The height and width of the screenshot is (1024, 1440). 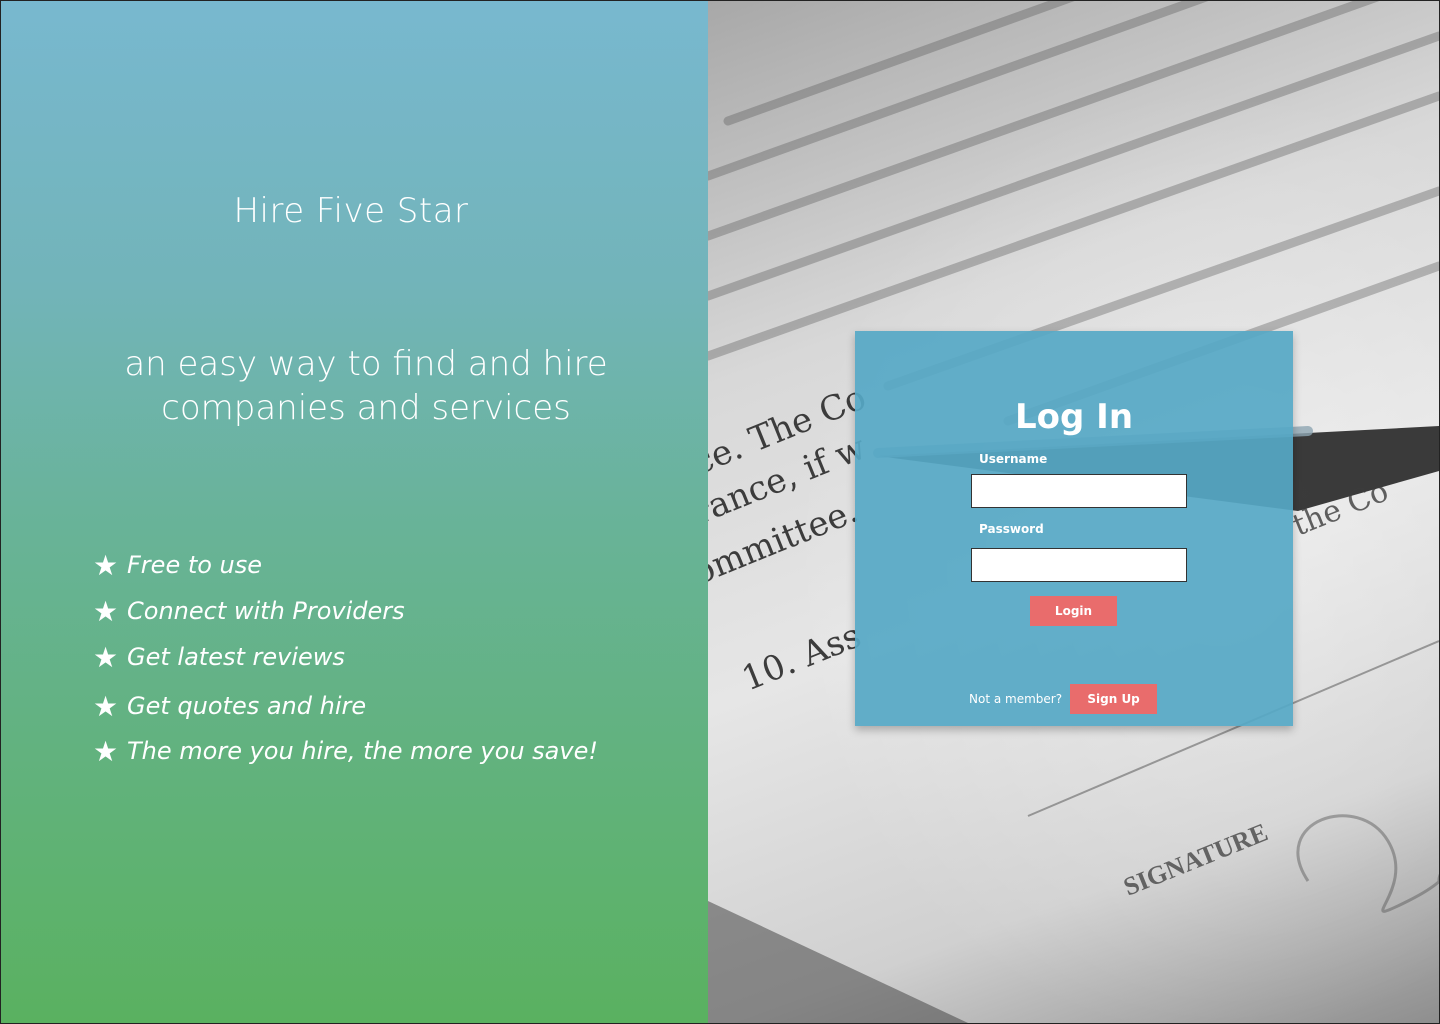 What do you see at coordinates (1013, 459) in the screenshot?
I see `username-label: Username` at bounding box center [1013, 459].